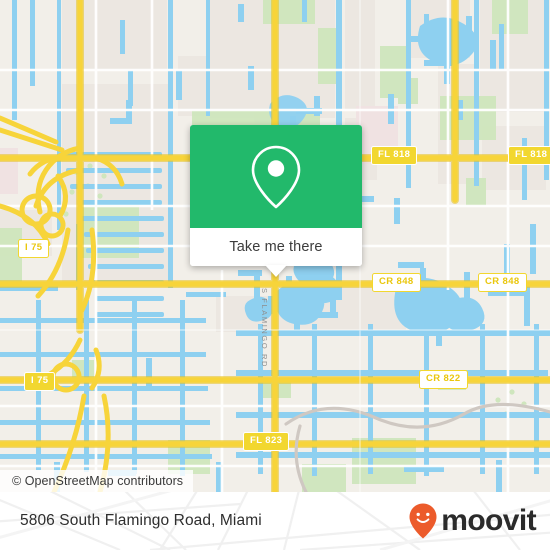 This screenshot has width=550, height=550. What do you see at coordinates (264, 328) in the screenshot?
I see `street-label-flamingo-road: S FLAMINGO RD` at bounding box center [264, 328].